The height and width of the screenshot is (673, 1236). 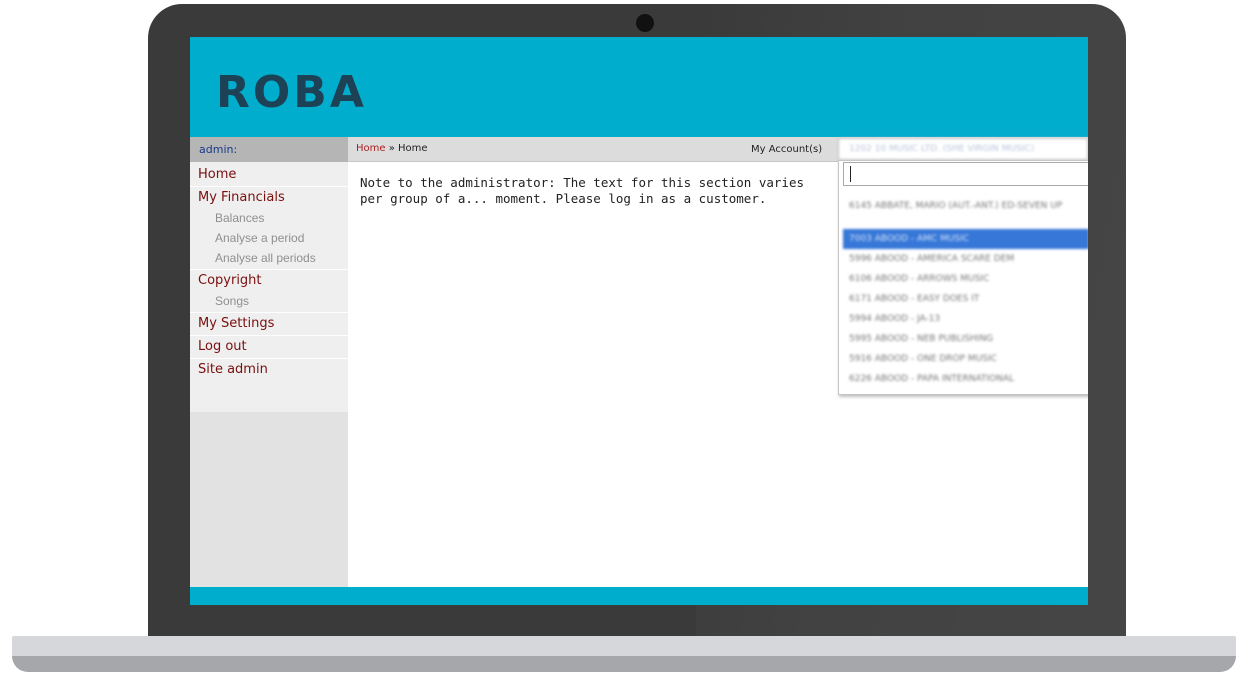 I want to click on sidebar-user-label: admin:, so click(x=269, y=149).